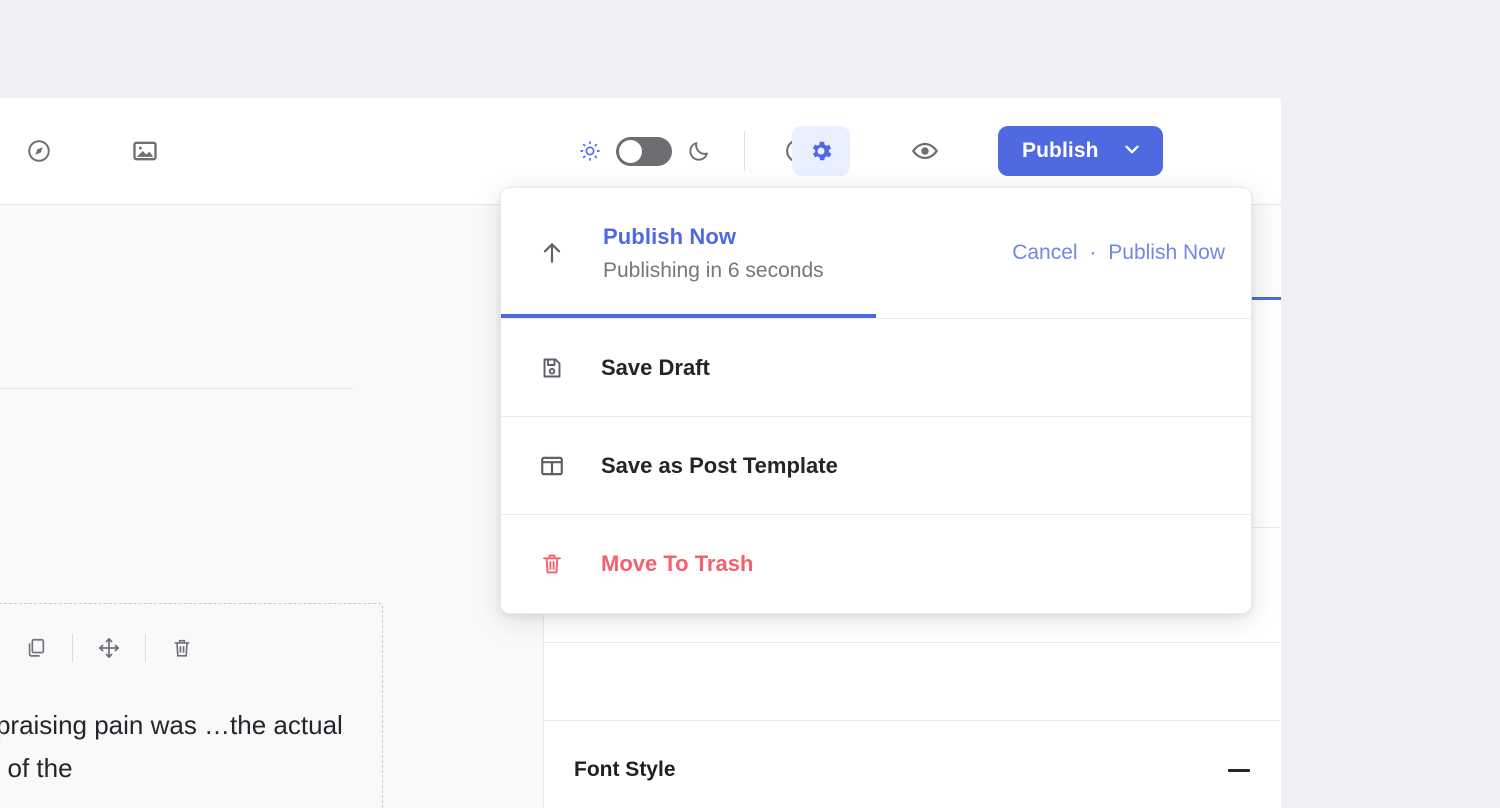 This screenshot has width=1500, height=808. I want to click on save-draft-item: Save Draft, so click(876, 368).